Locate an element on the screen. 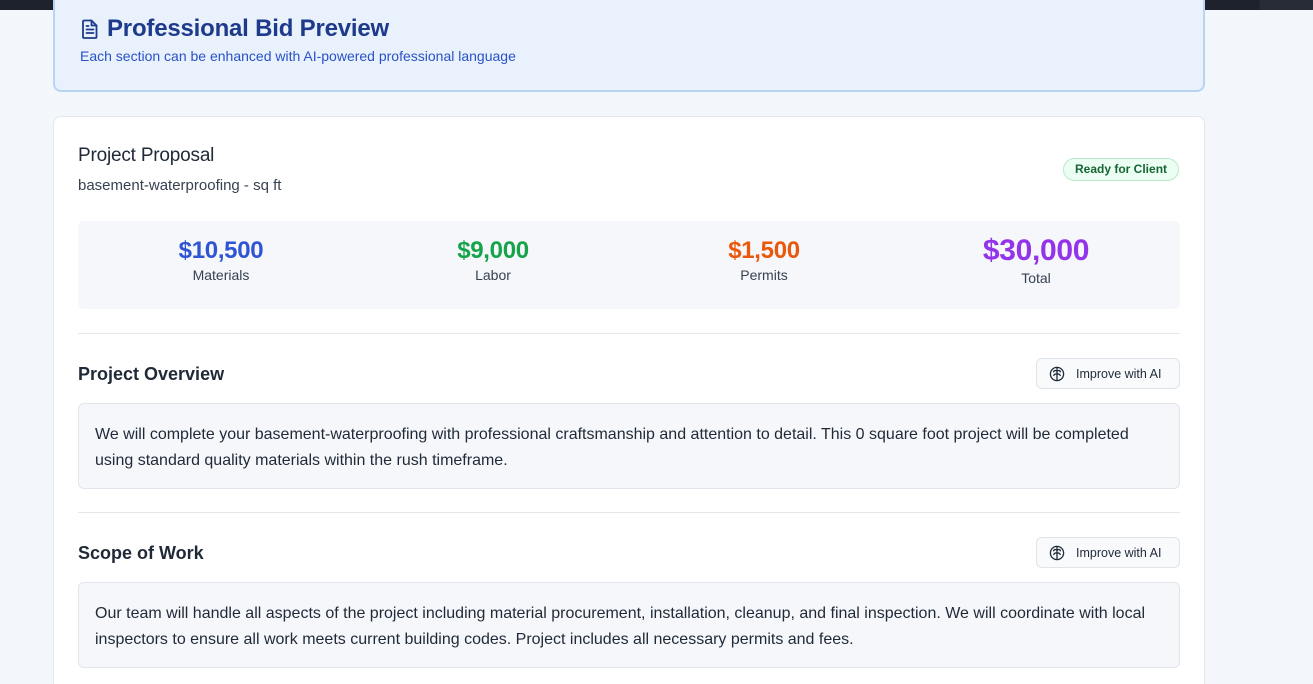 This screenshot has height=684, width=1313. stat-label-labor: Labor is located at coordinates (493, 275).